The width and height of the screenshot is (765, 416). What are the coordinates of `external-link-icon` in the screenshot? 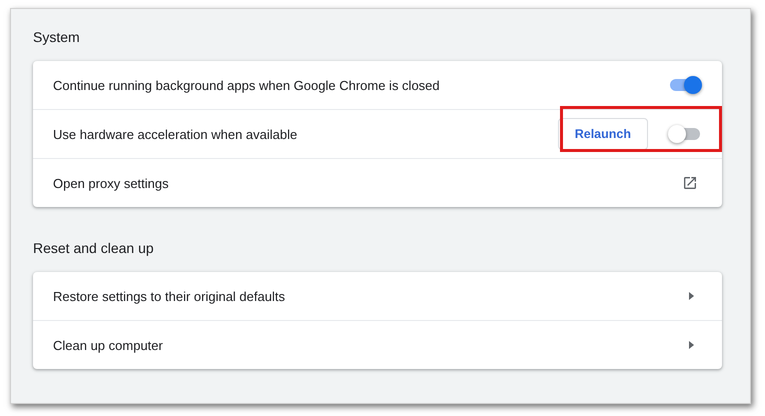 It's located at (690, 183).